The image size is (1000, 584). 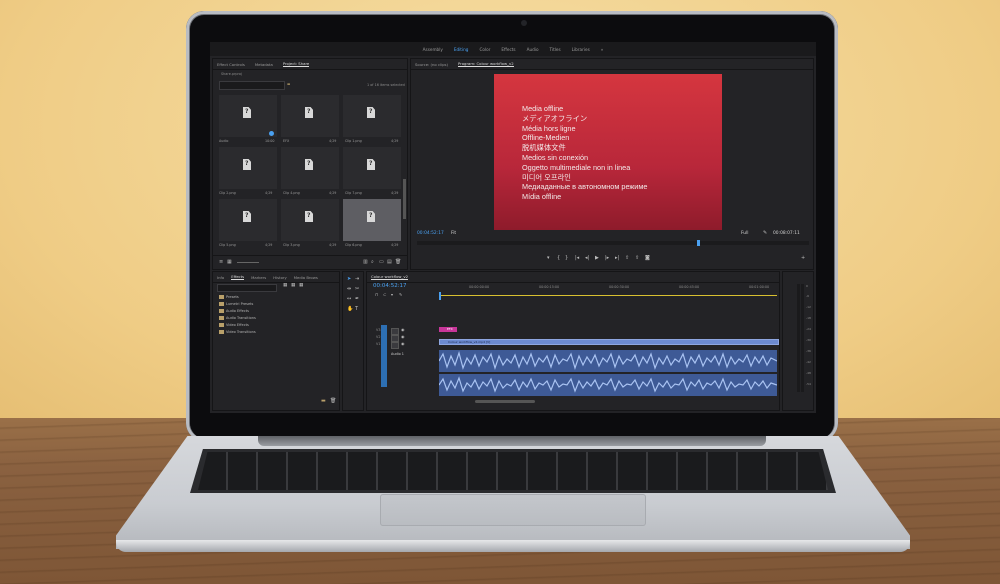 I want to click on go-to-in-icon: |◂, so click(x=577, y=258).